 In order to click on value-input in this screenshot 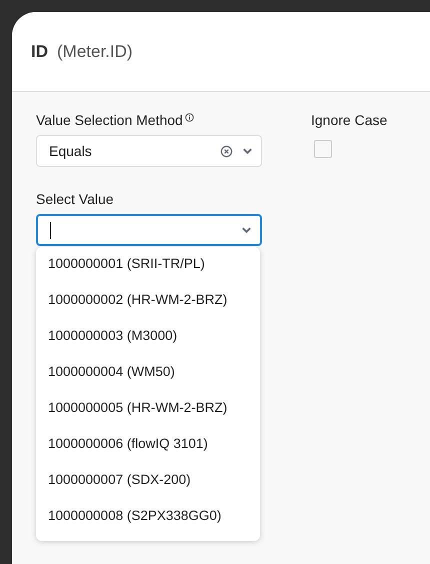, I will do `click(149, 230)`.